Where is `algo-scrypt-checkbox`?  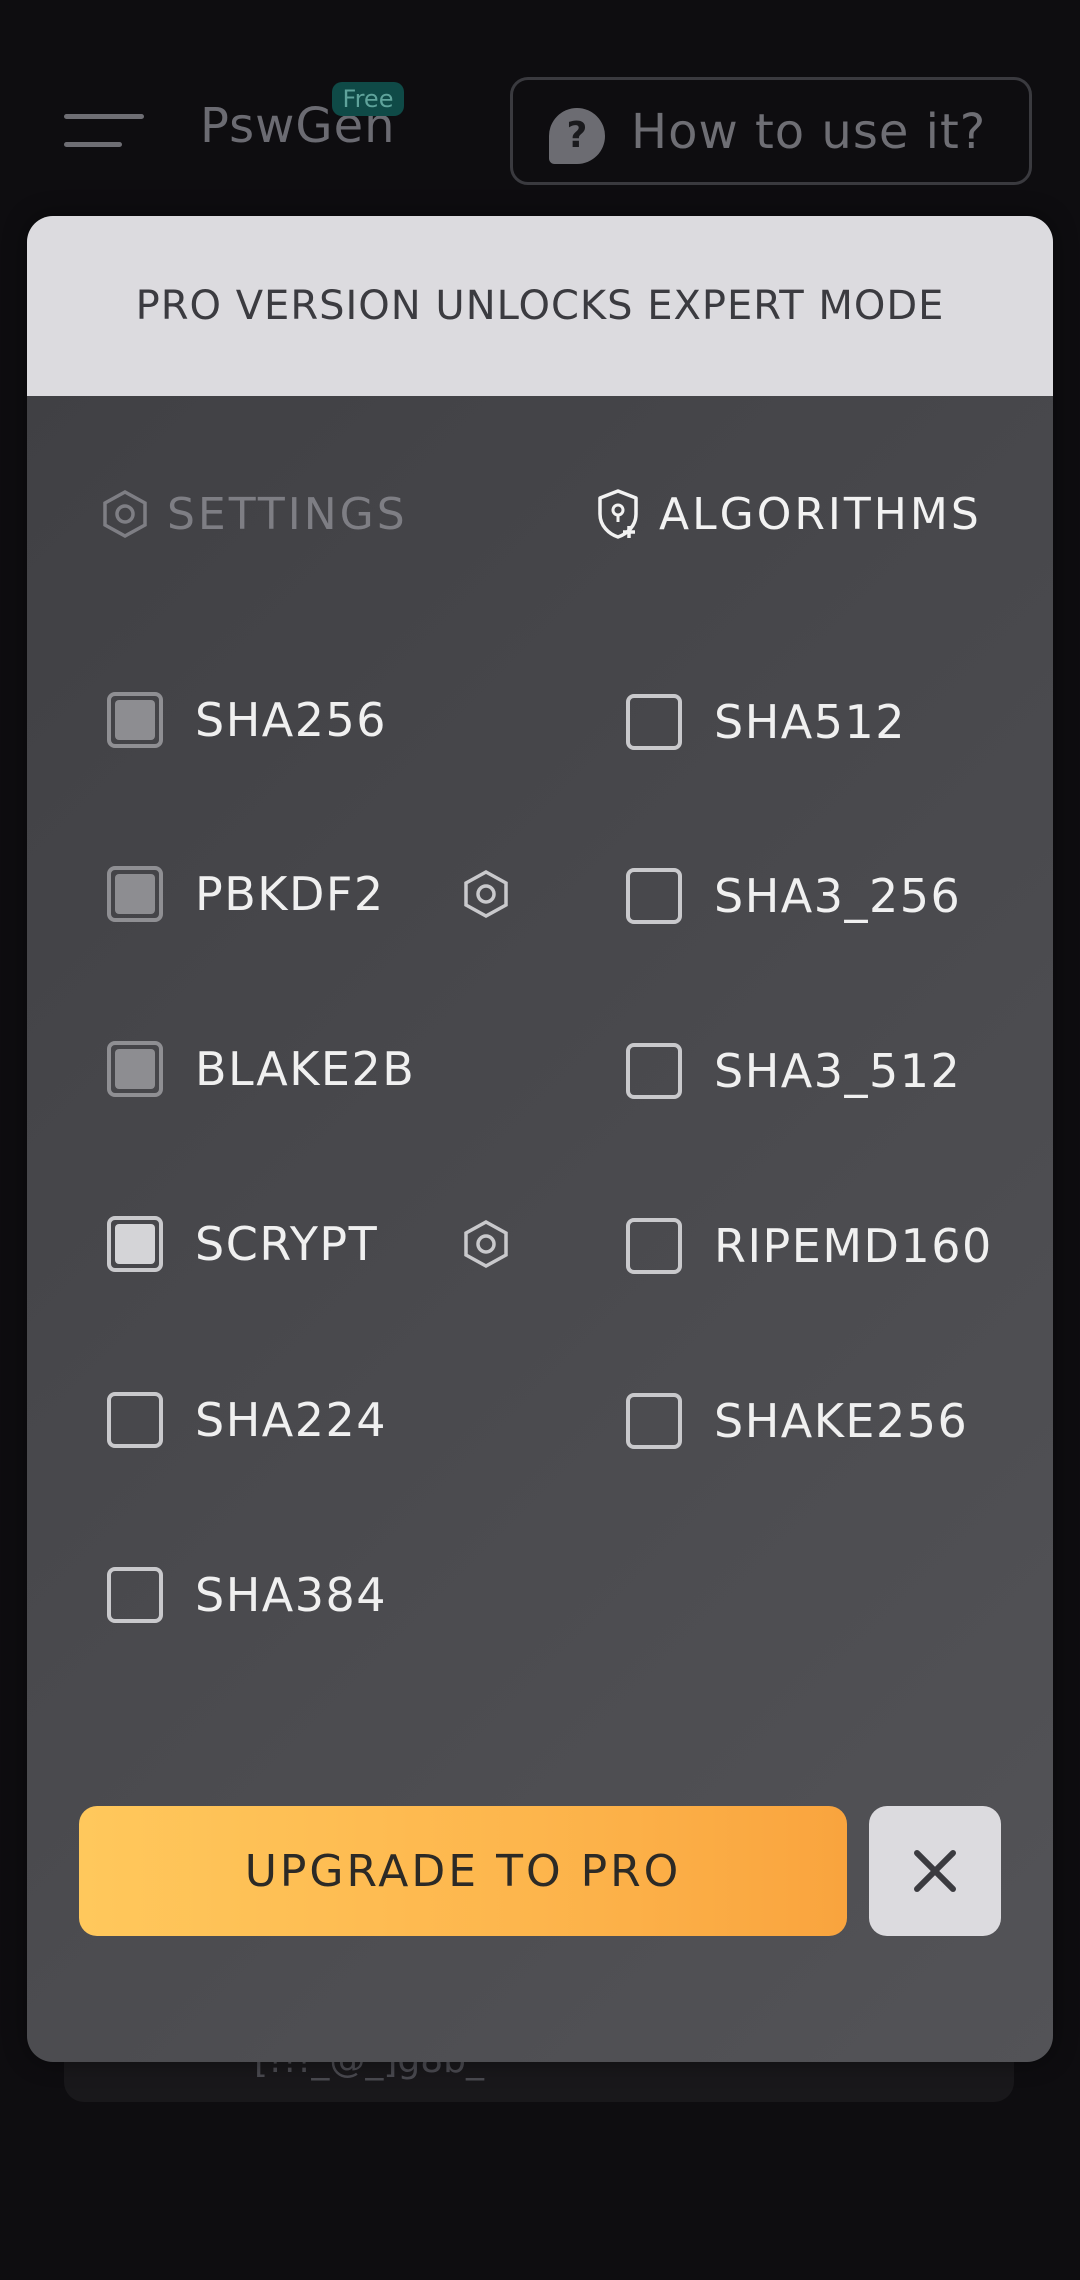
algo-scrypt-checkbox is located at coordinates (135, 1244).